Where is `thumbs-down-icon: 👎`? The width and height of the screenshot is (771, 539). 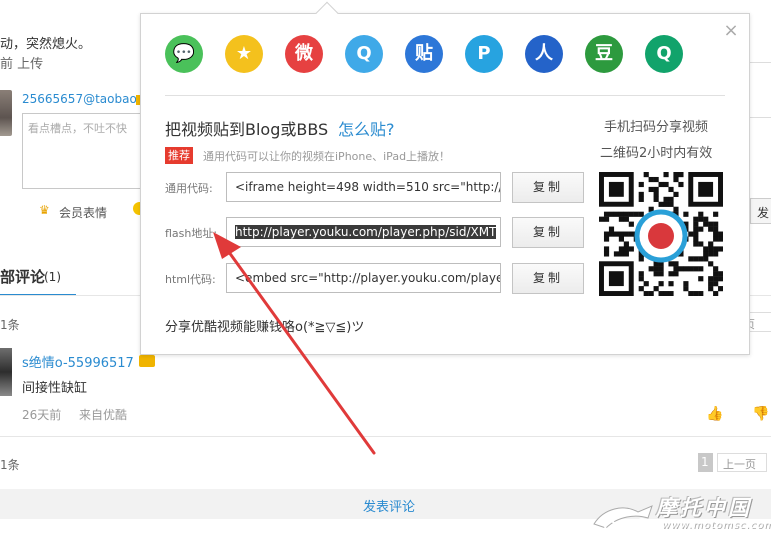
thumbs-down-icon: 👎 is located at coordinates (760, 414).